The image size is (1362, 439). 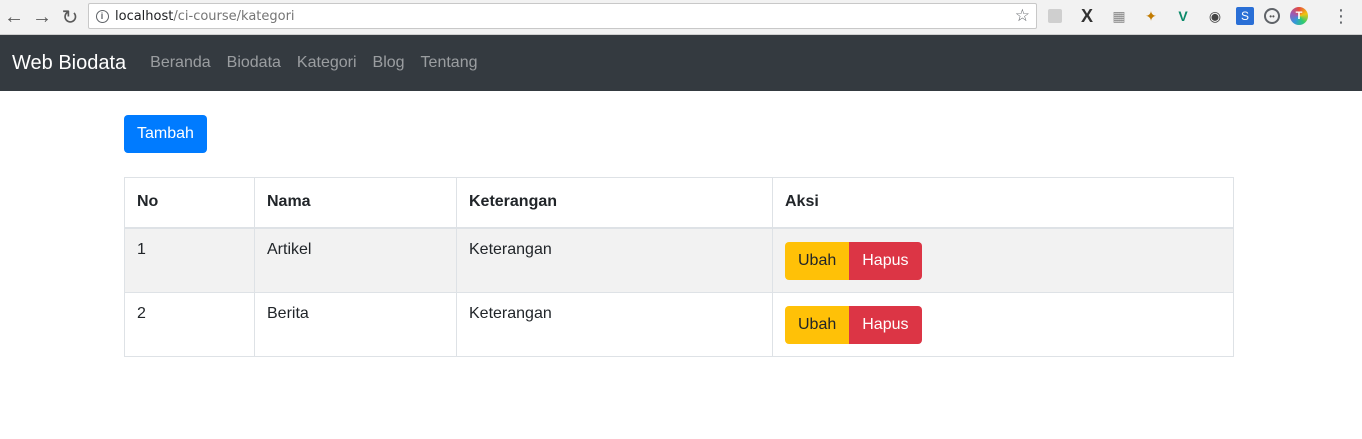 I want to click on rocket-extension-icon: ✦, so click(x=1151, y=16).